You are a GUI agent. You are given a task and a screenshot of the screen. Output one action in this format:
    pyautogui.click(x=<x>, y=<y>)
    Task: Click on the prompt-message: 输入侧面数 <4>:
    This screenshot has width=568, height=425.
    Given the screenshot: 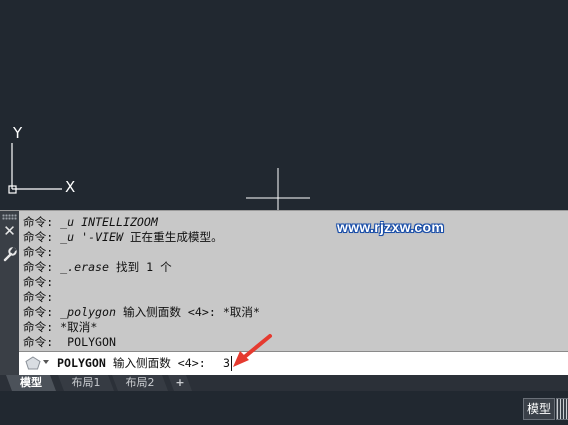 What is the action you would take?
    pyautogui.click(x=159, y=363)
    